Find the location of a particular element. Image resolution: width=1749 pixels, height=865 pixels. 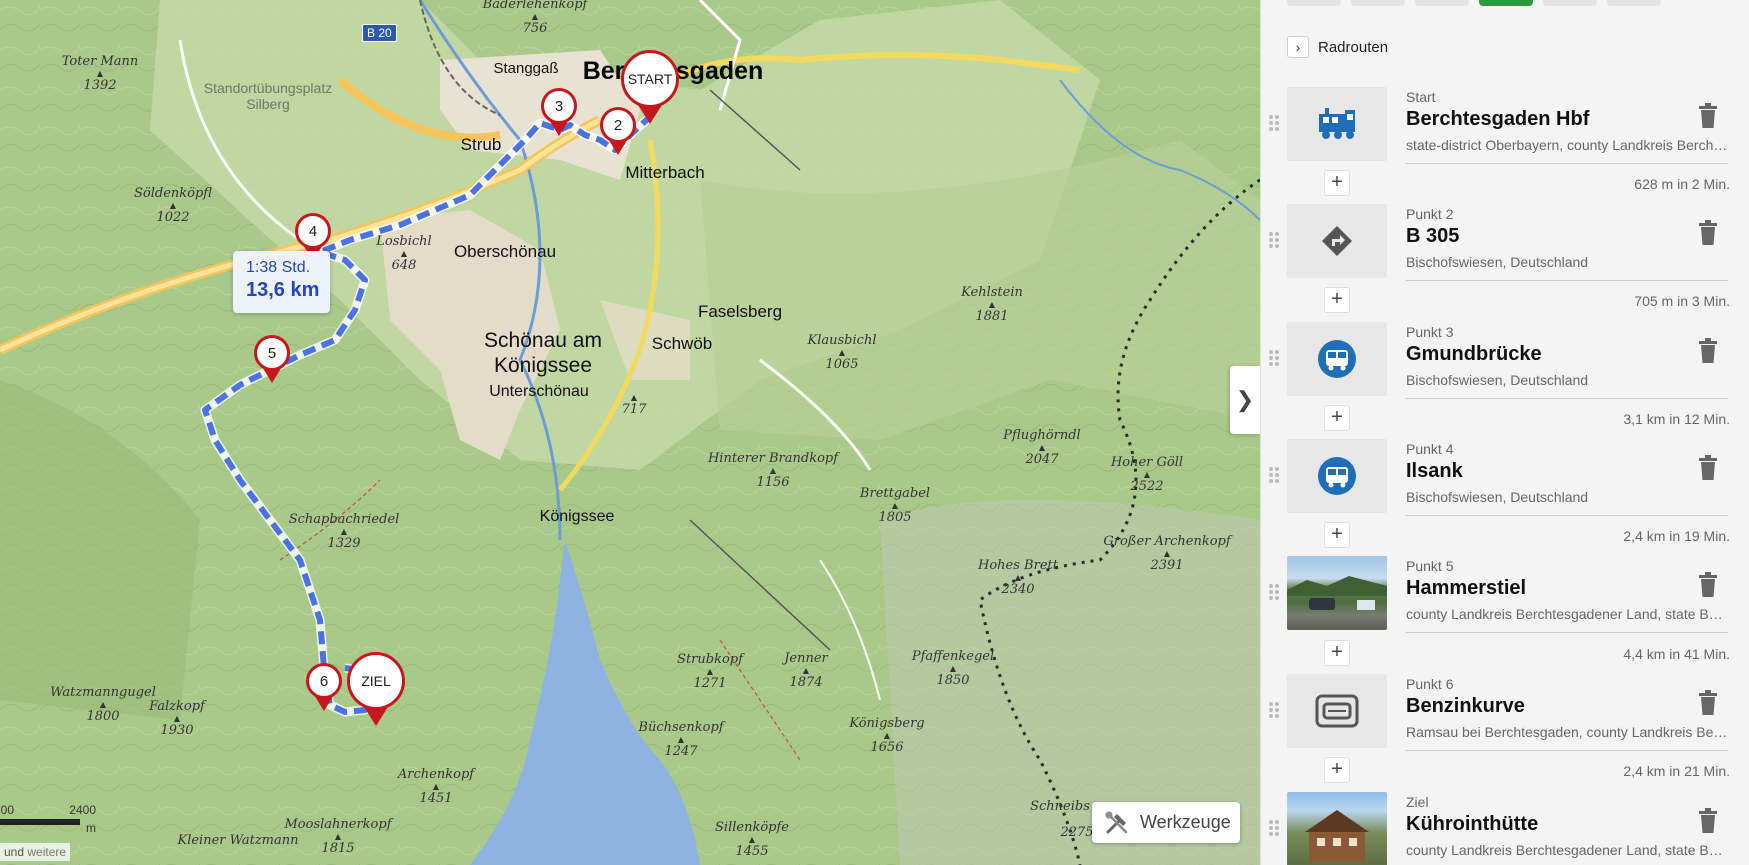

map-label-koenigssee: Königssee is located at coordinates (577, 516).